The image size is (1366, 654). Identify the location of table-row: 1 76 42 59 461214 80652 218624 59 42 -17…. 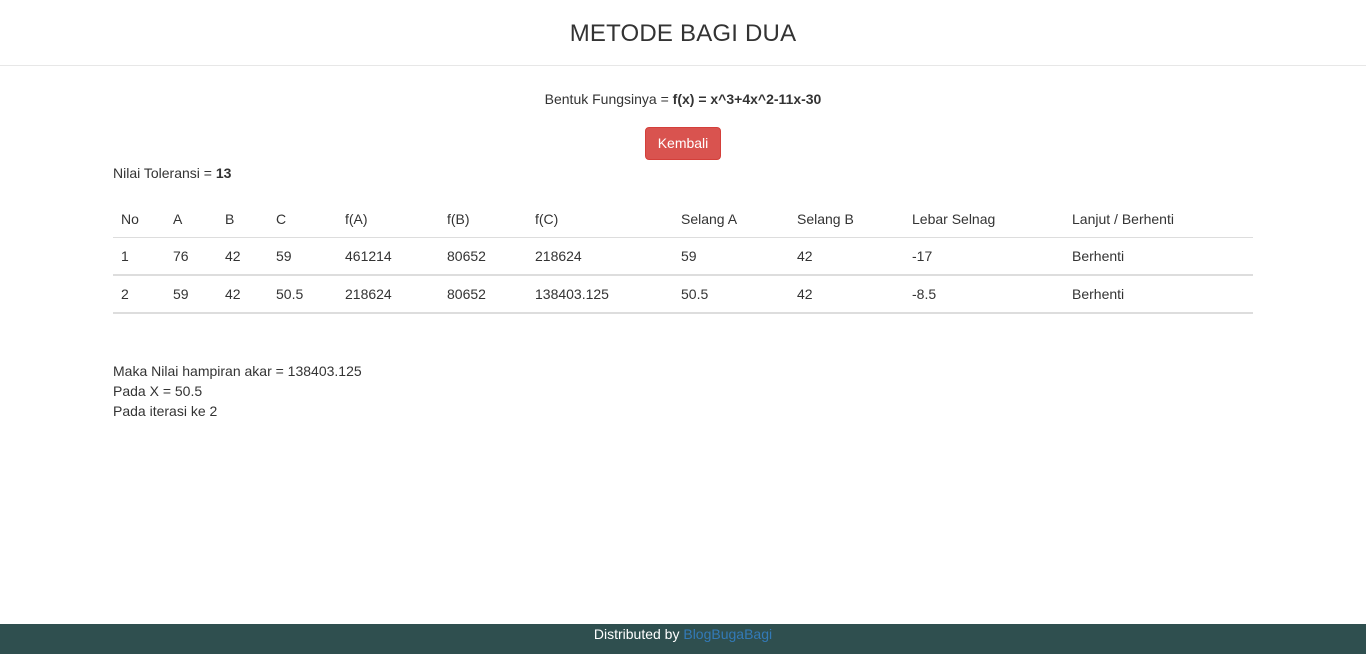
(683, 256).